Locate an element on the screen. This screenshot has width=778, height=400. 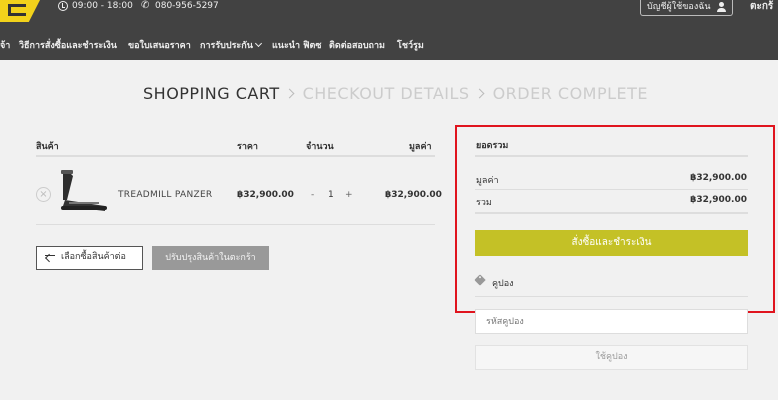
quantity-stepper: - 1 + is located at coordinates (330, 195).